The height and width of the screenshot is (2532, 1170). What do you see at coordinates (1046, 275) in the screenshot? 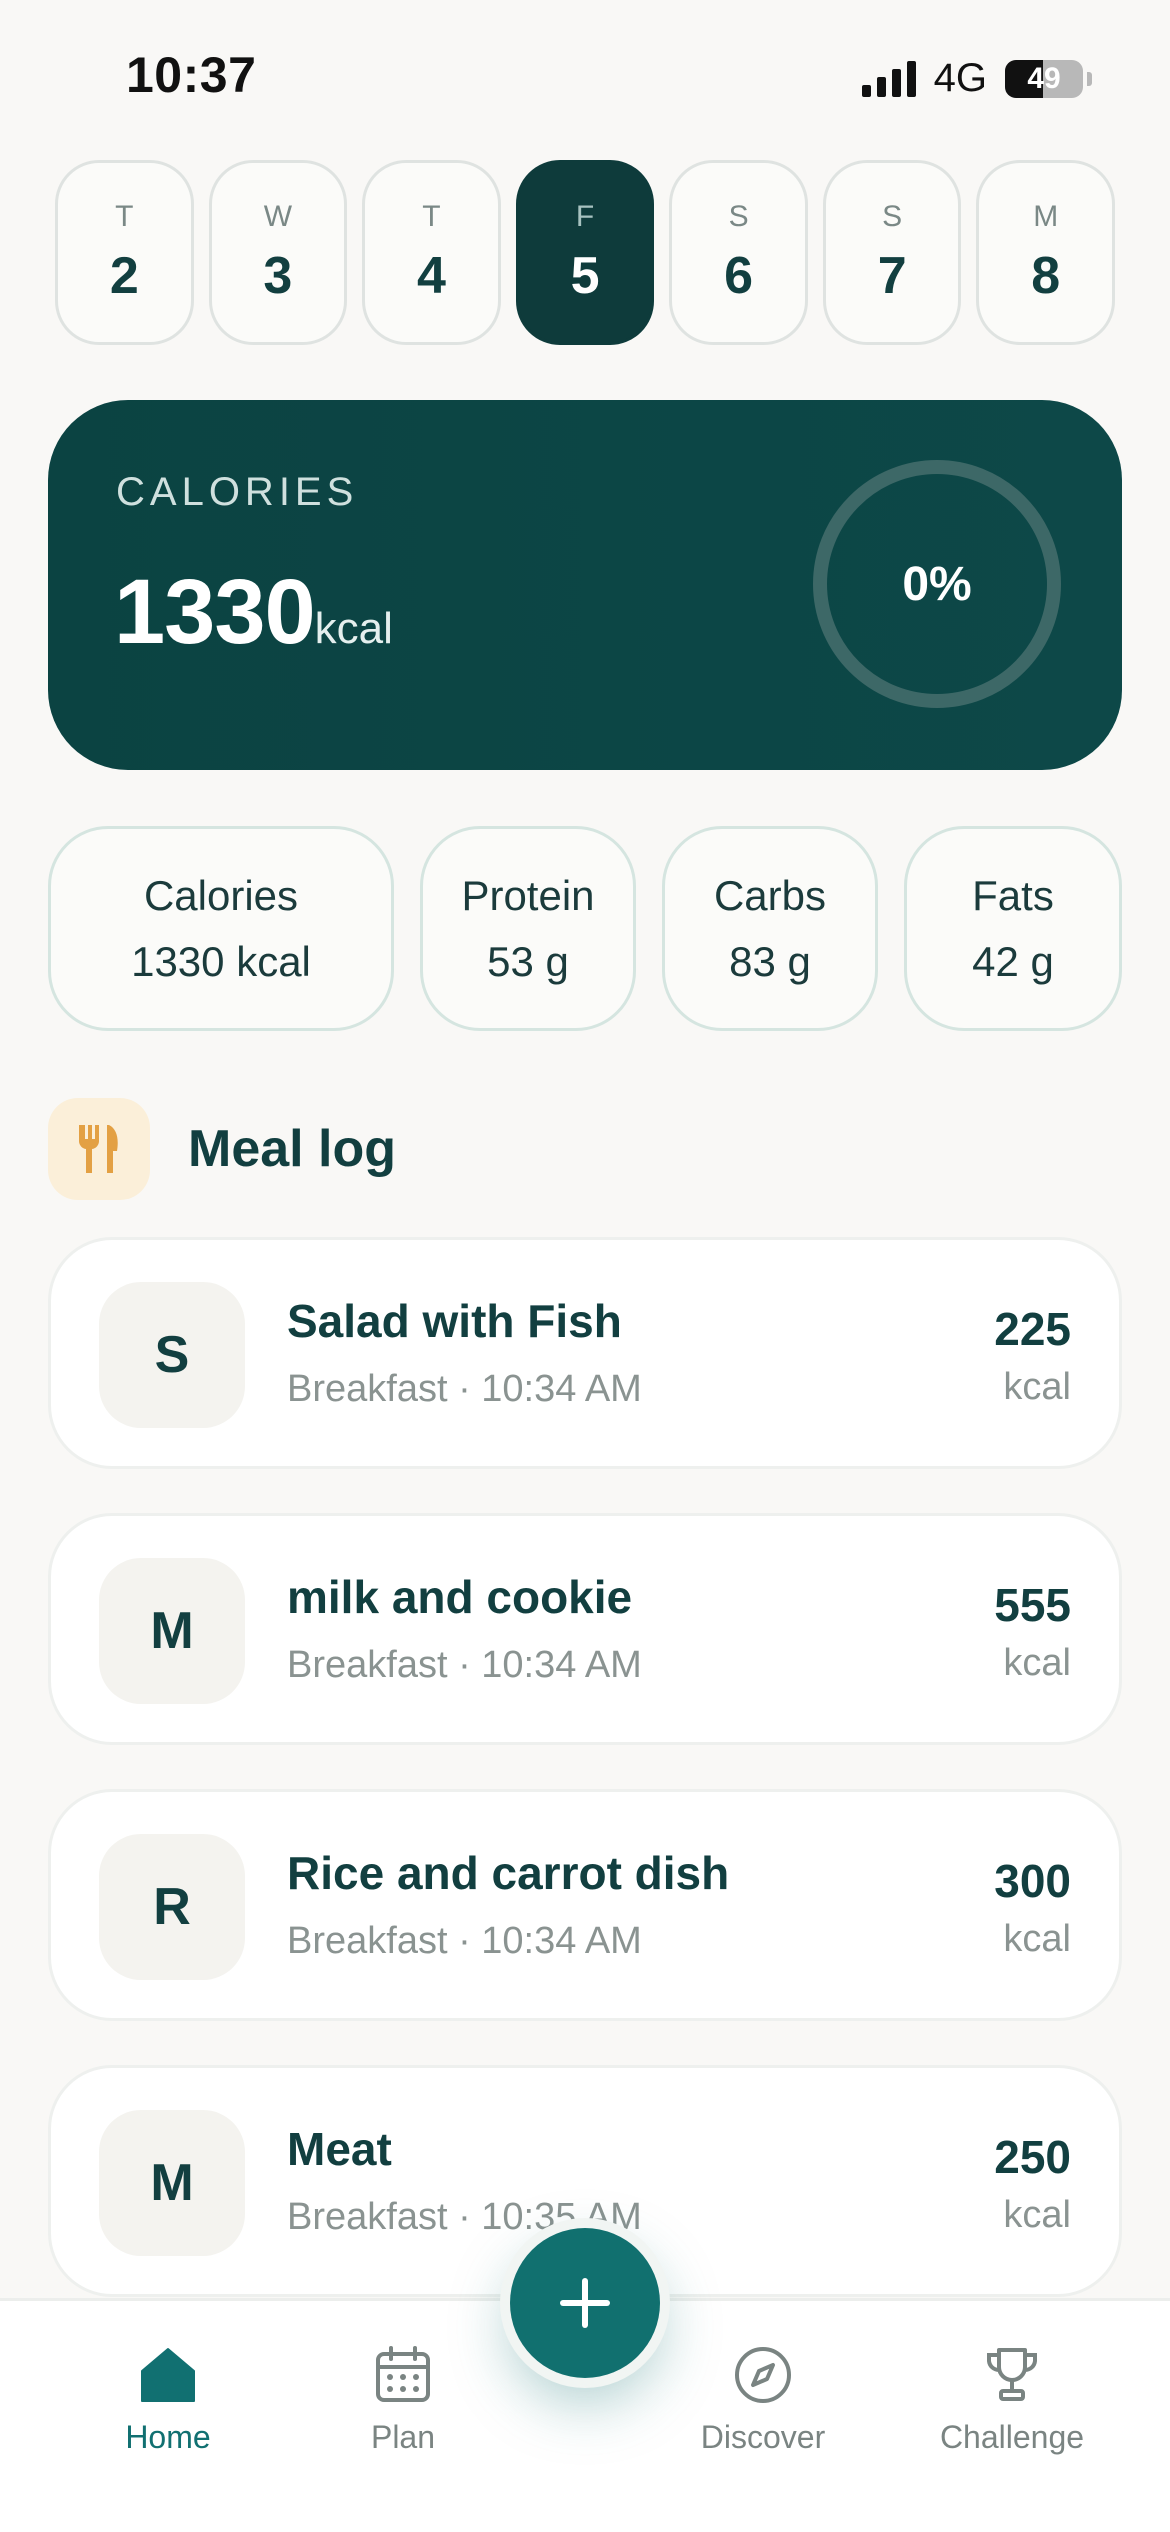
I see `day-number: 8` at bounding box center [1046, 275].